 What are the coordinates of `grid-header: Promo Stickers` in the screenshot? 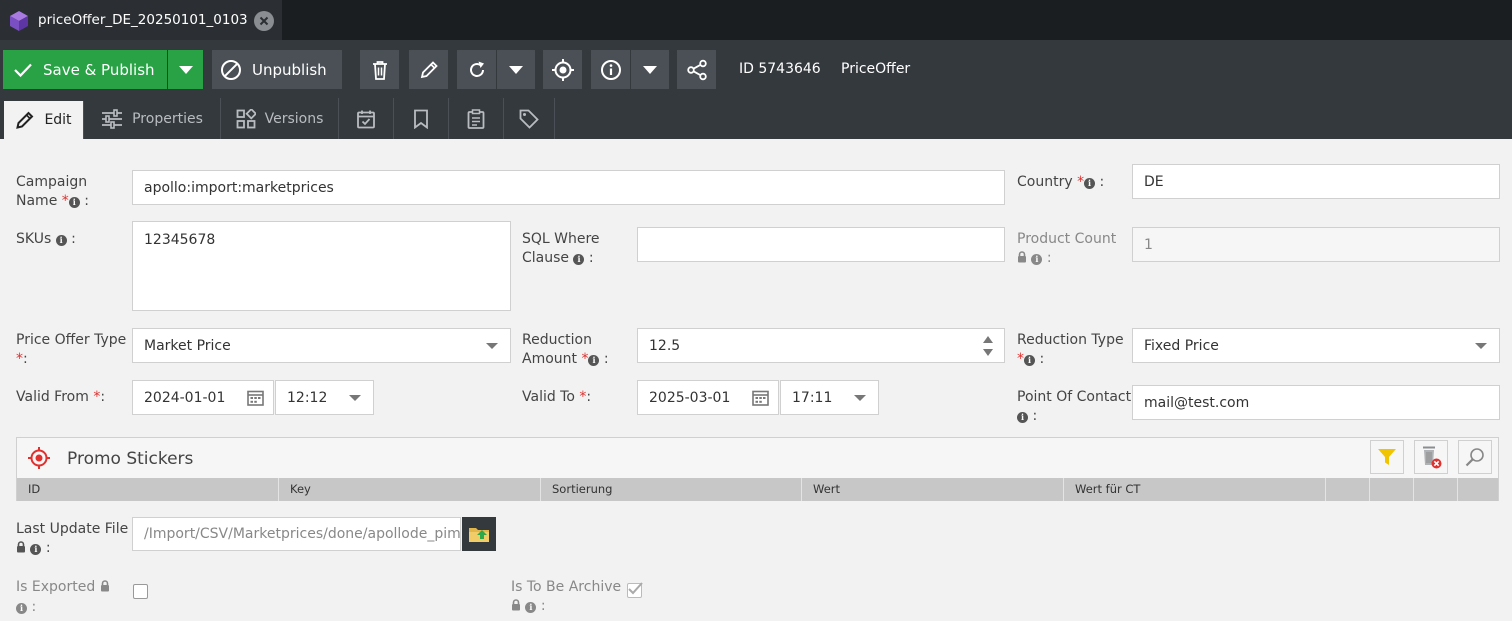 It's located at (757, 458).